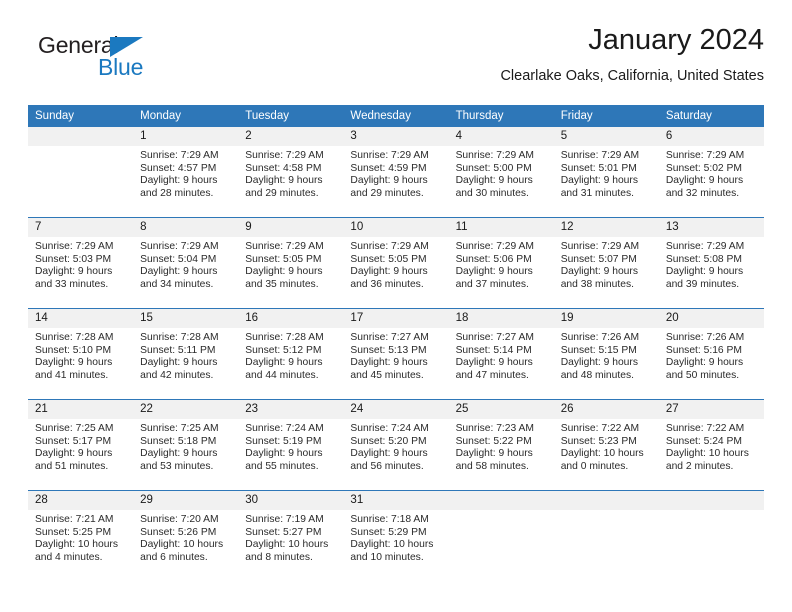  What do you see at coordinates (599, 369) in the screenshot?
I see `daylight-text: Daylight: 9 hours and 48 minutes.` at bounding box center [599, 369].